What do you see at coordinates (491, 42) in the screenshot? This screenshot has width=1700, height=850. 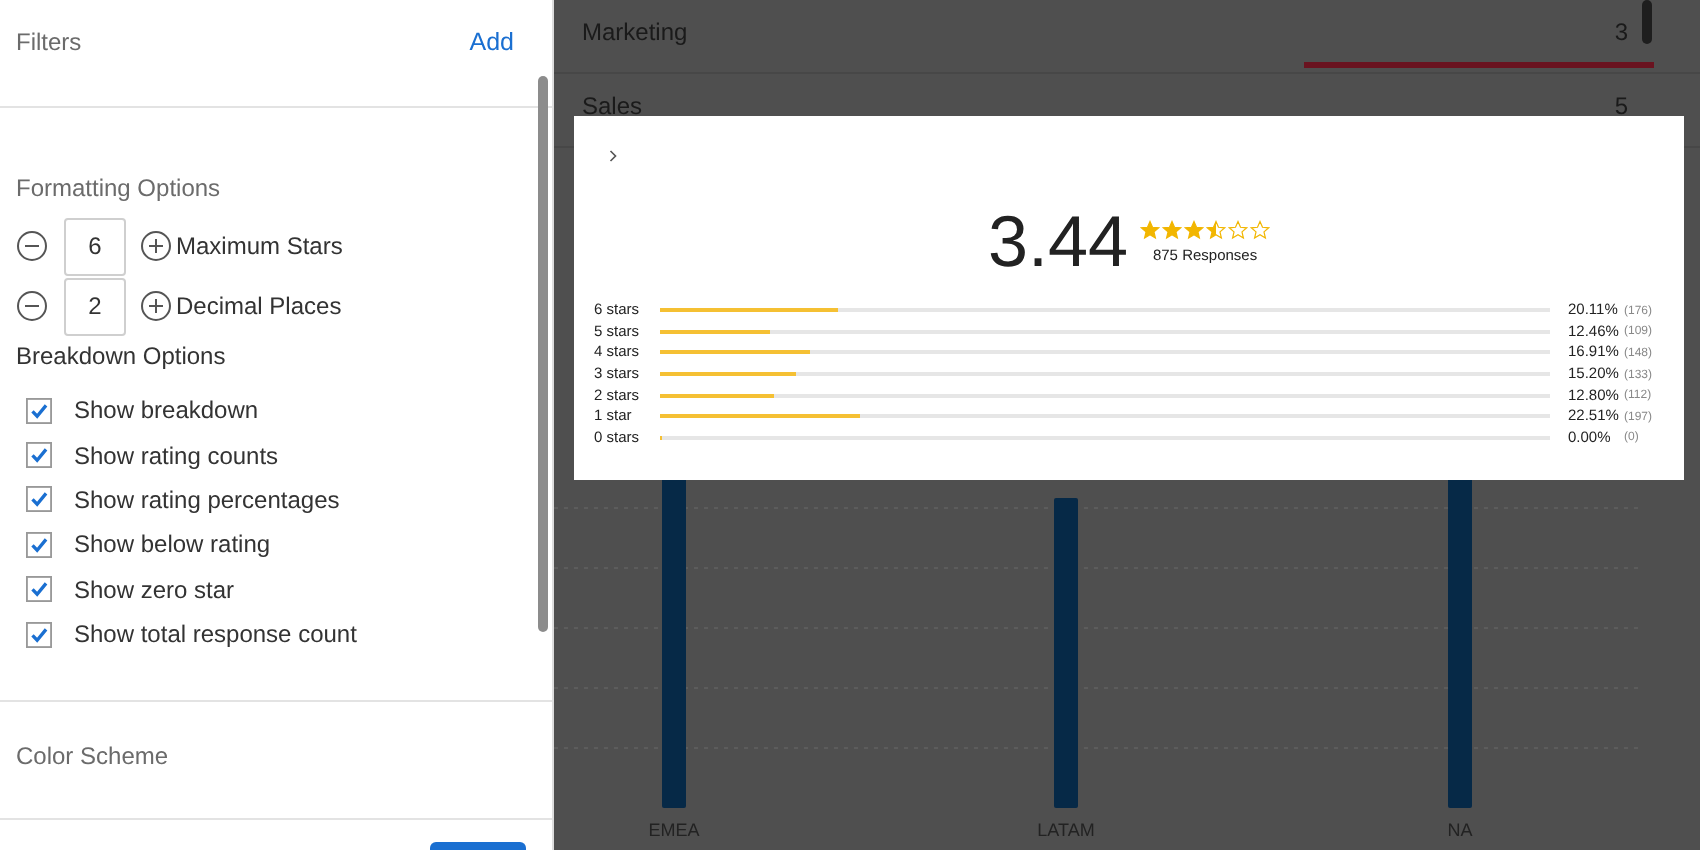 I see `add-link: Add` at bounding box center [491, 42].